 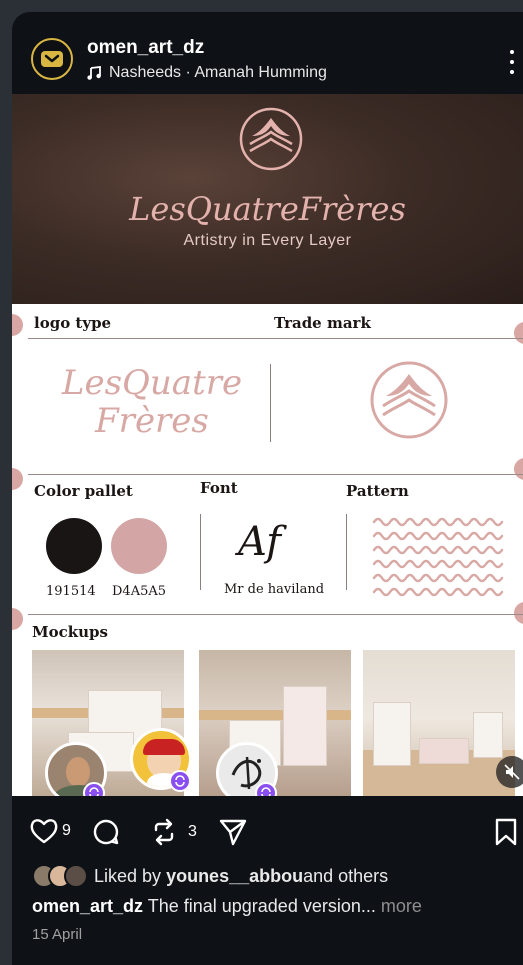 I want to click on bookmark-icon, so click(x=506, y=832).